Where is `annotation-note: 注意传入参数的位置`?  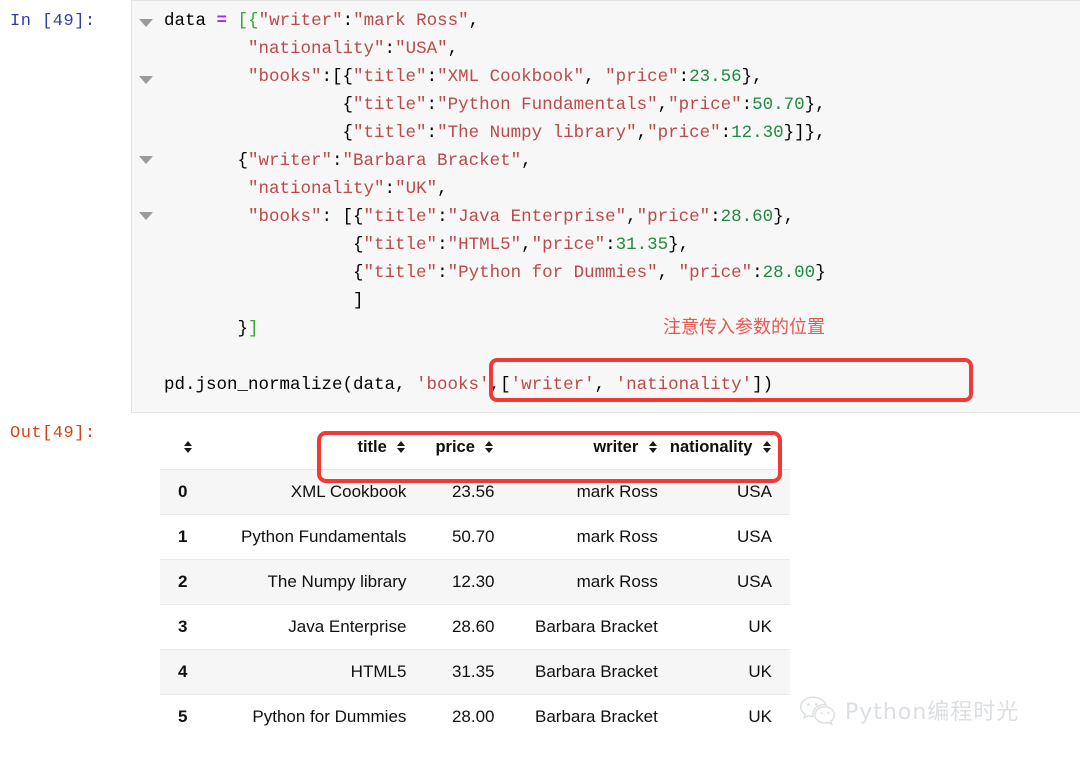
annotation-note: 注意传入参数的位置 is located at coordinates (744, 327).